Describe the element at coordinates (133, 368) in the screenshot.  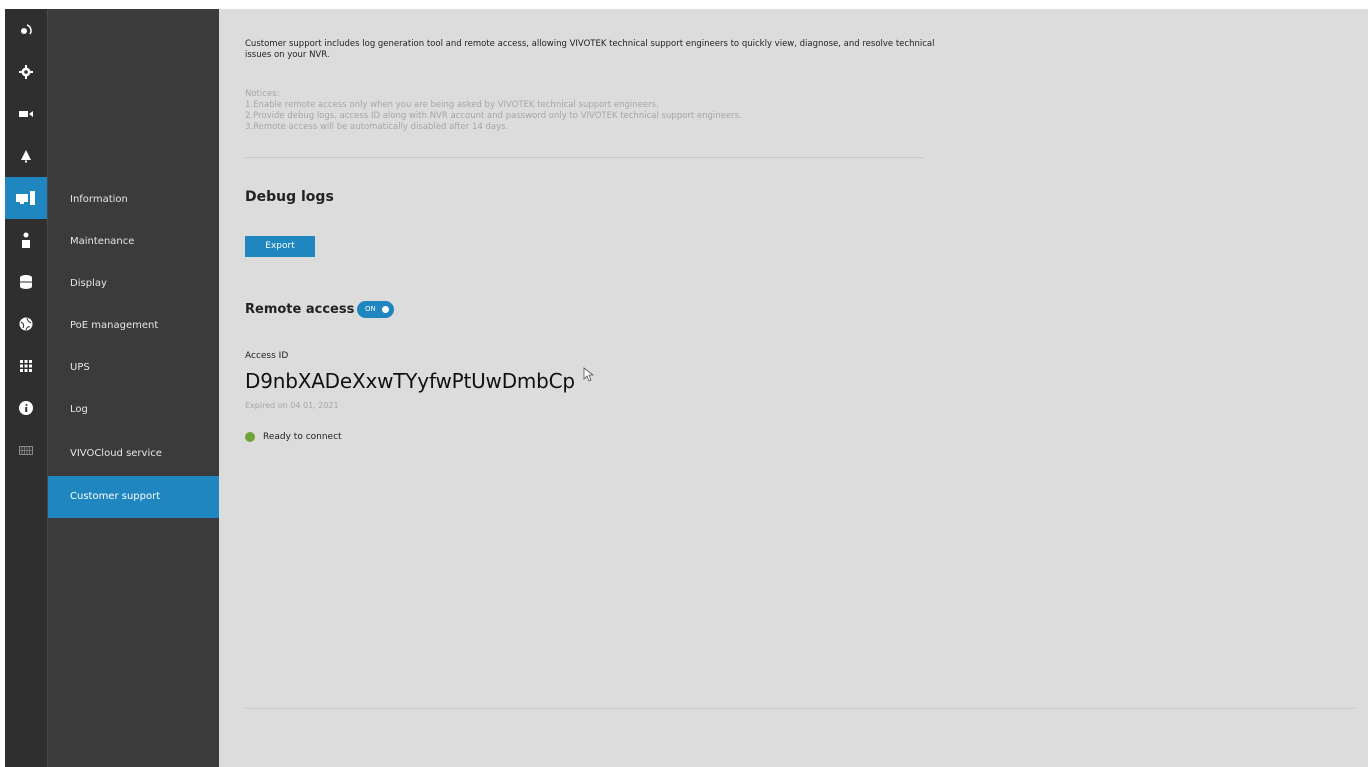
I see `menu-item-ups: UPS` at that location.